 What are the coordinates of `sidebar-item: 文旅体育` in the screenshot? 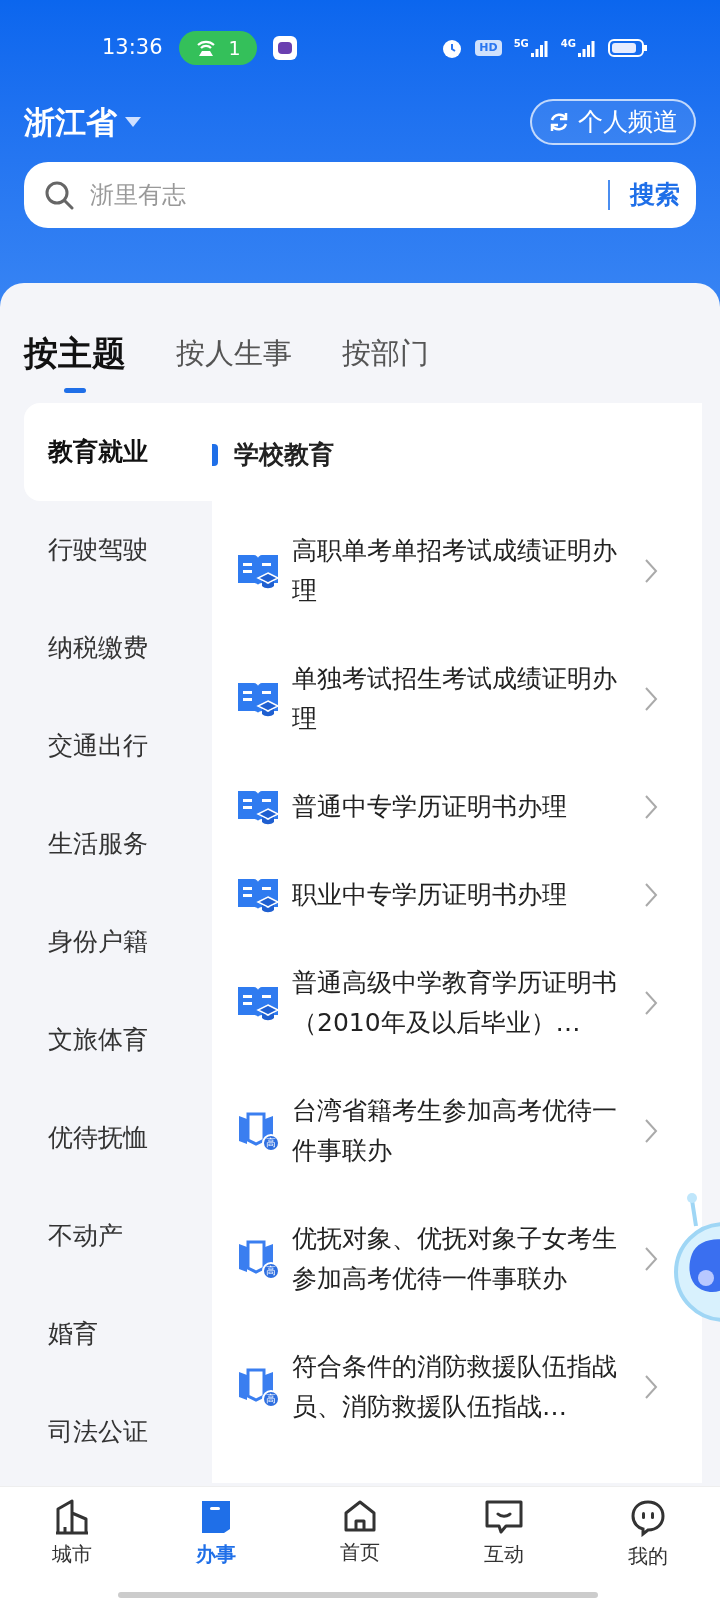 It's located at (118, 1040).